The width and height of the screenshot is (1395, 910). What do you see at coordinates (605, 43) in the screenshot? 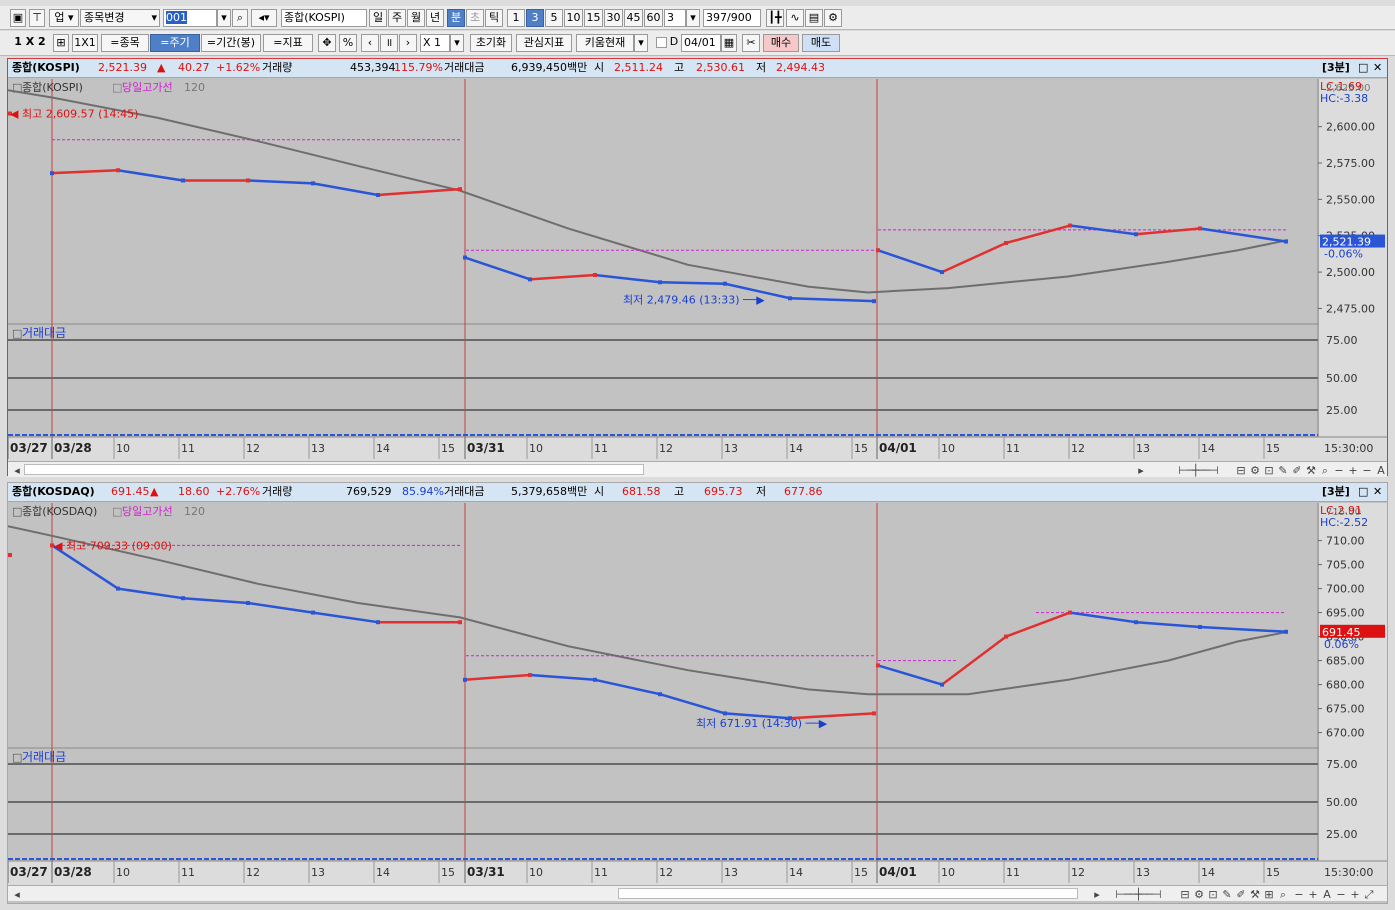
I see `kiwoom-button: 키움현재` at bounding box center [605, 43].